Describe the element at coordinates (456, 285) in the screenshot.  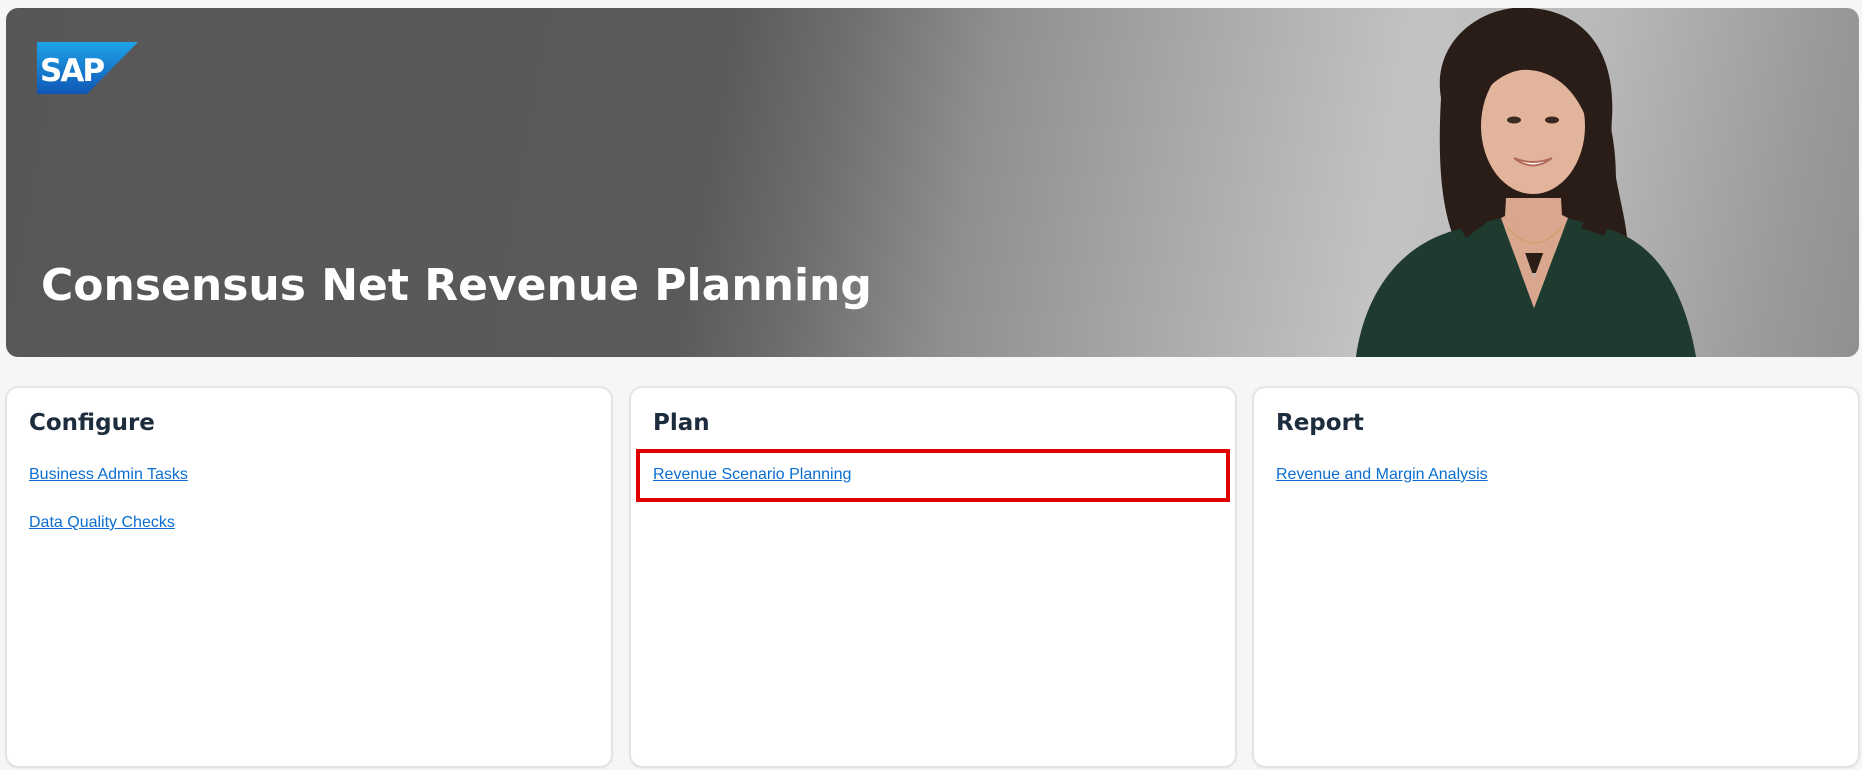
I see `page-title: Consensus Net Revenue Planning` at that location.